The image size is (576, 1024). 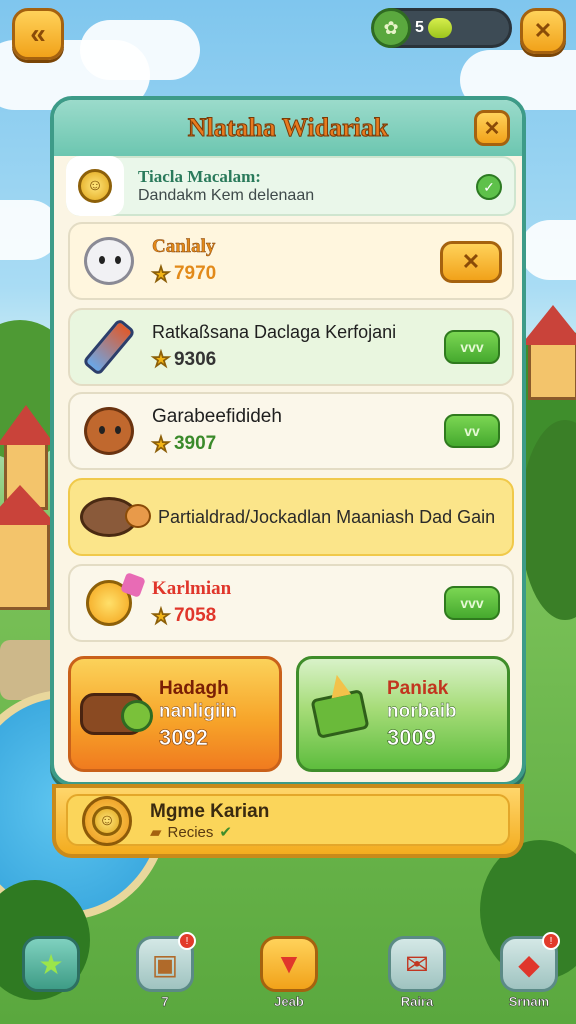 I want to click on back-arrow-icon: «, so click(x=38, y=33).